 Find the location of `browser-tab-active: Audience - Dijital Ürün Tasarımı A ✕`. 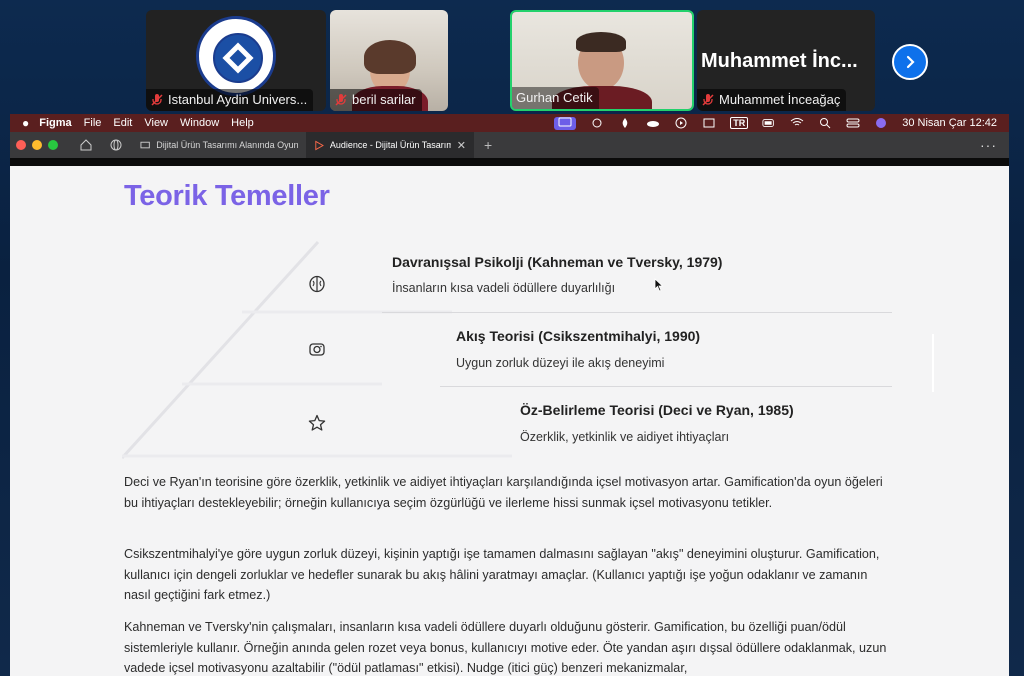

browser-tab-active: Audience - Dijital Ürün Tasarımı A ✕ is located at coordinates (390, 145).